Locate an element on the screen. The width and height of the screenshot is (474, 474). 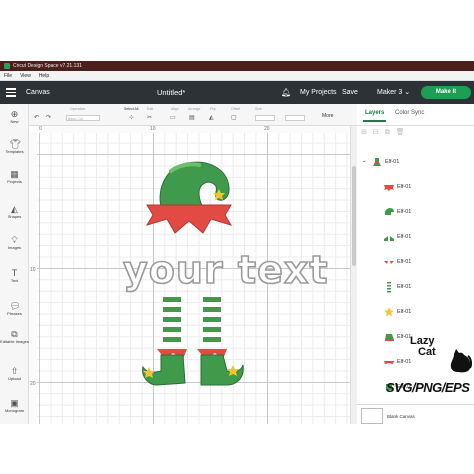
layer-group-row: ⌄ Elf-01 is located at coordinates (415, 163).